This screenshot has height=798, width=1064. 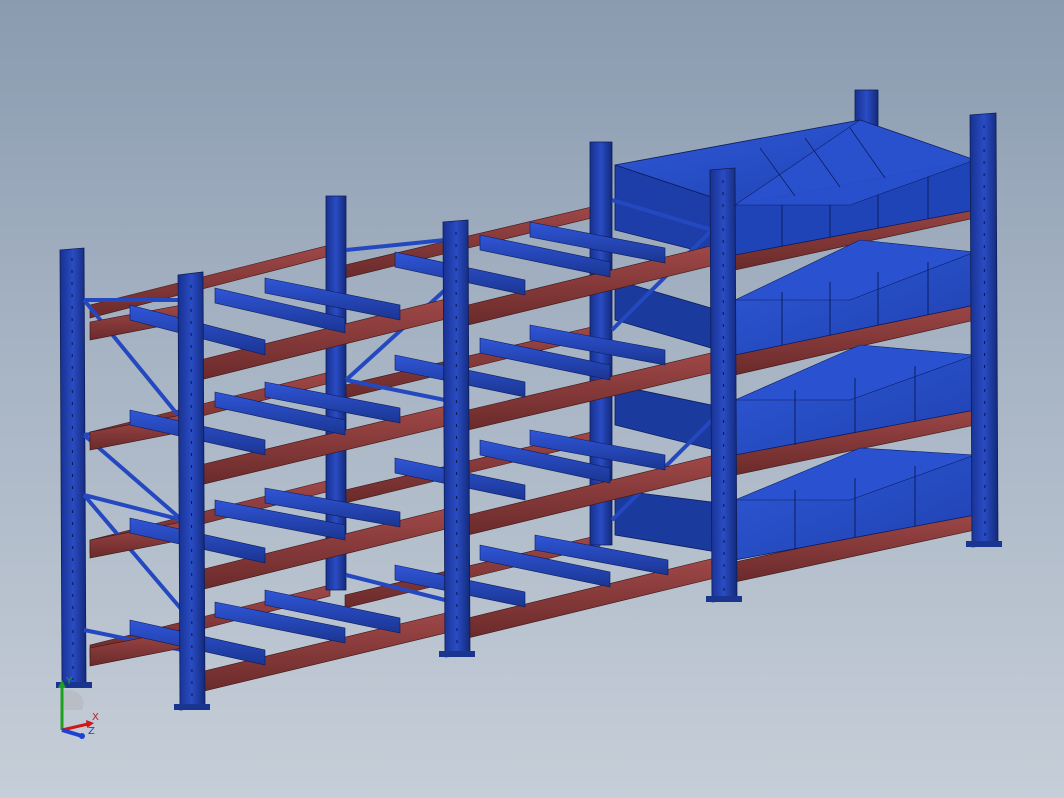 What do you see at coordinates (72, 733) in the screenshot?
I see `z-axis-arrow` at bounding box center [72, 733].